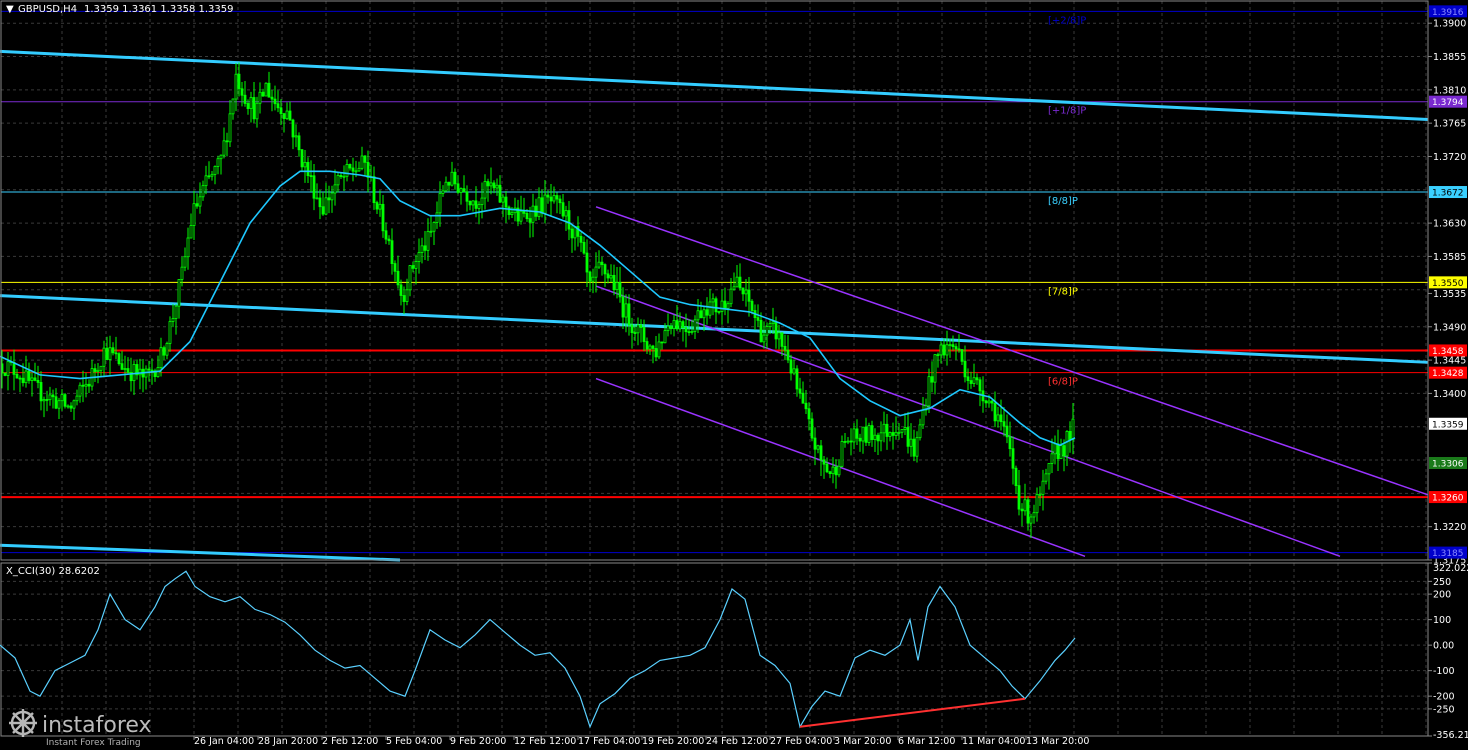  Describe the element at coordinates (1067, 111) in the screenshot. I see `murrey-label: [+1/8]P` at that location.